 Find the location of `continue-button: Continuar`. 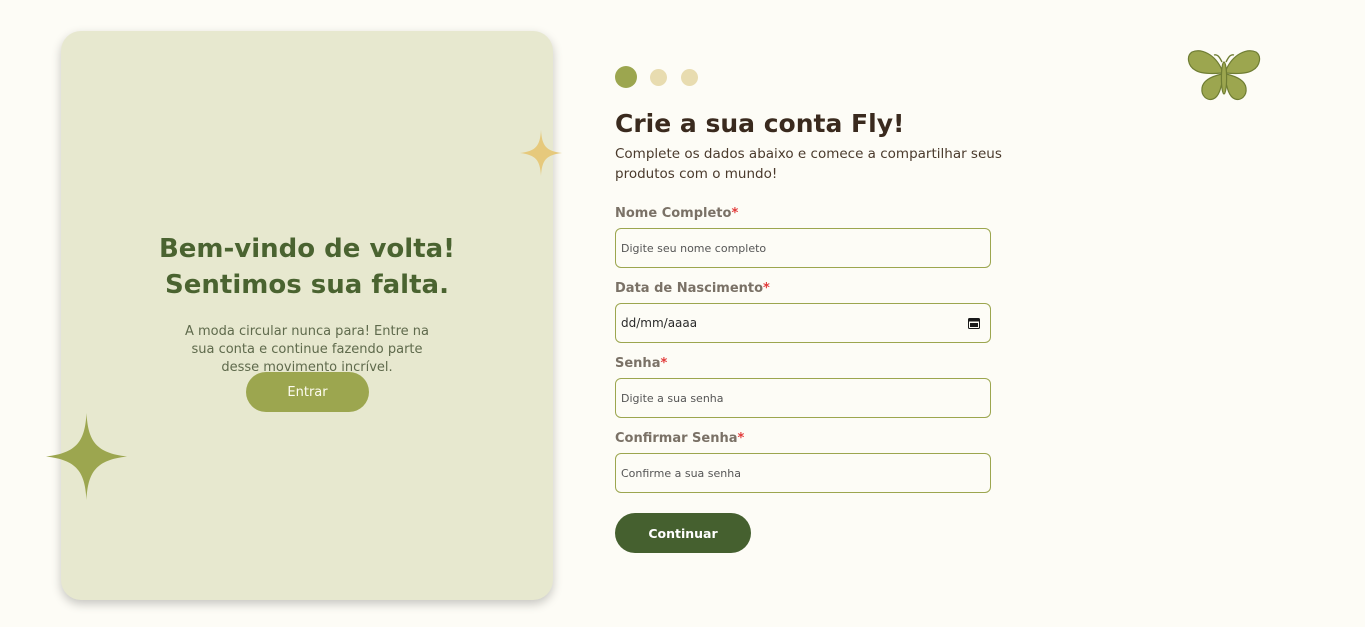

continue-button: Continuar is located at coordinates (683, 533).